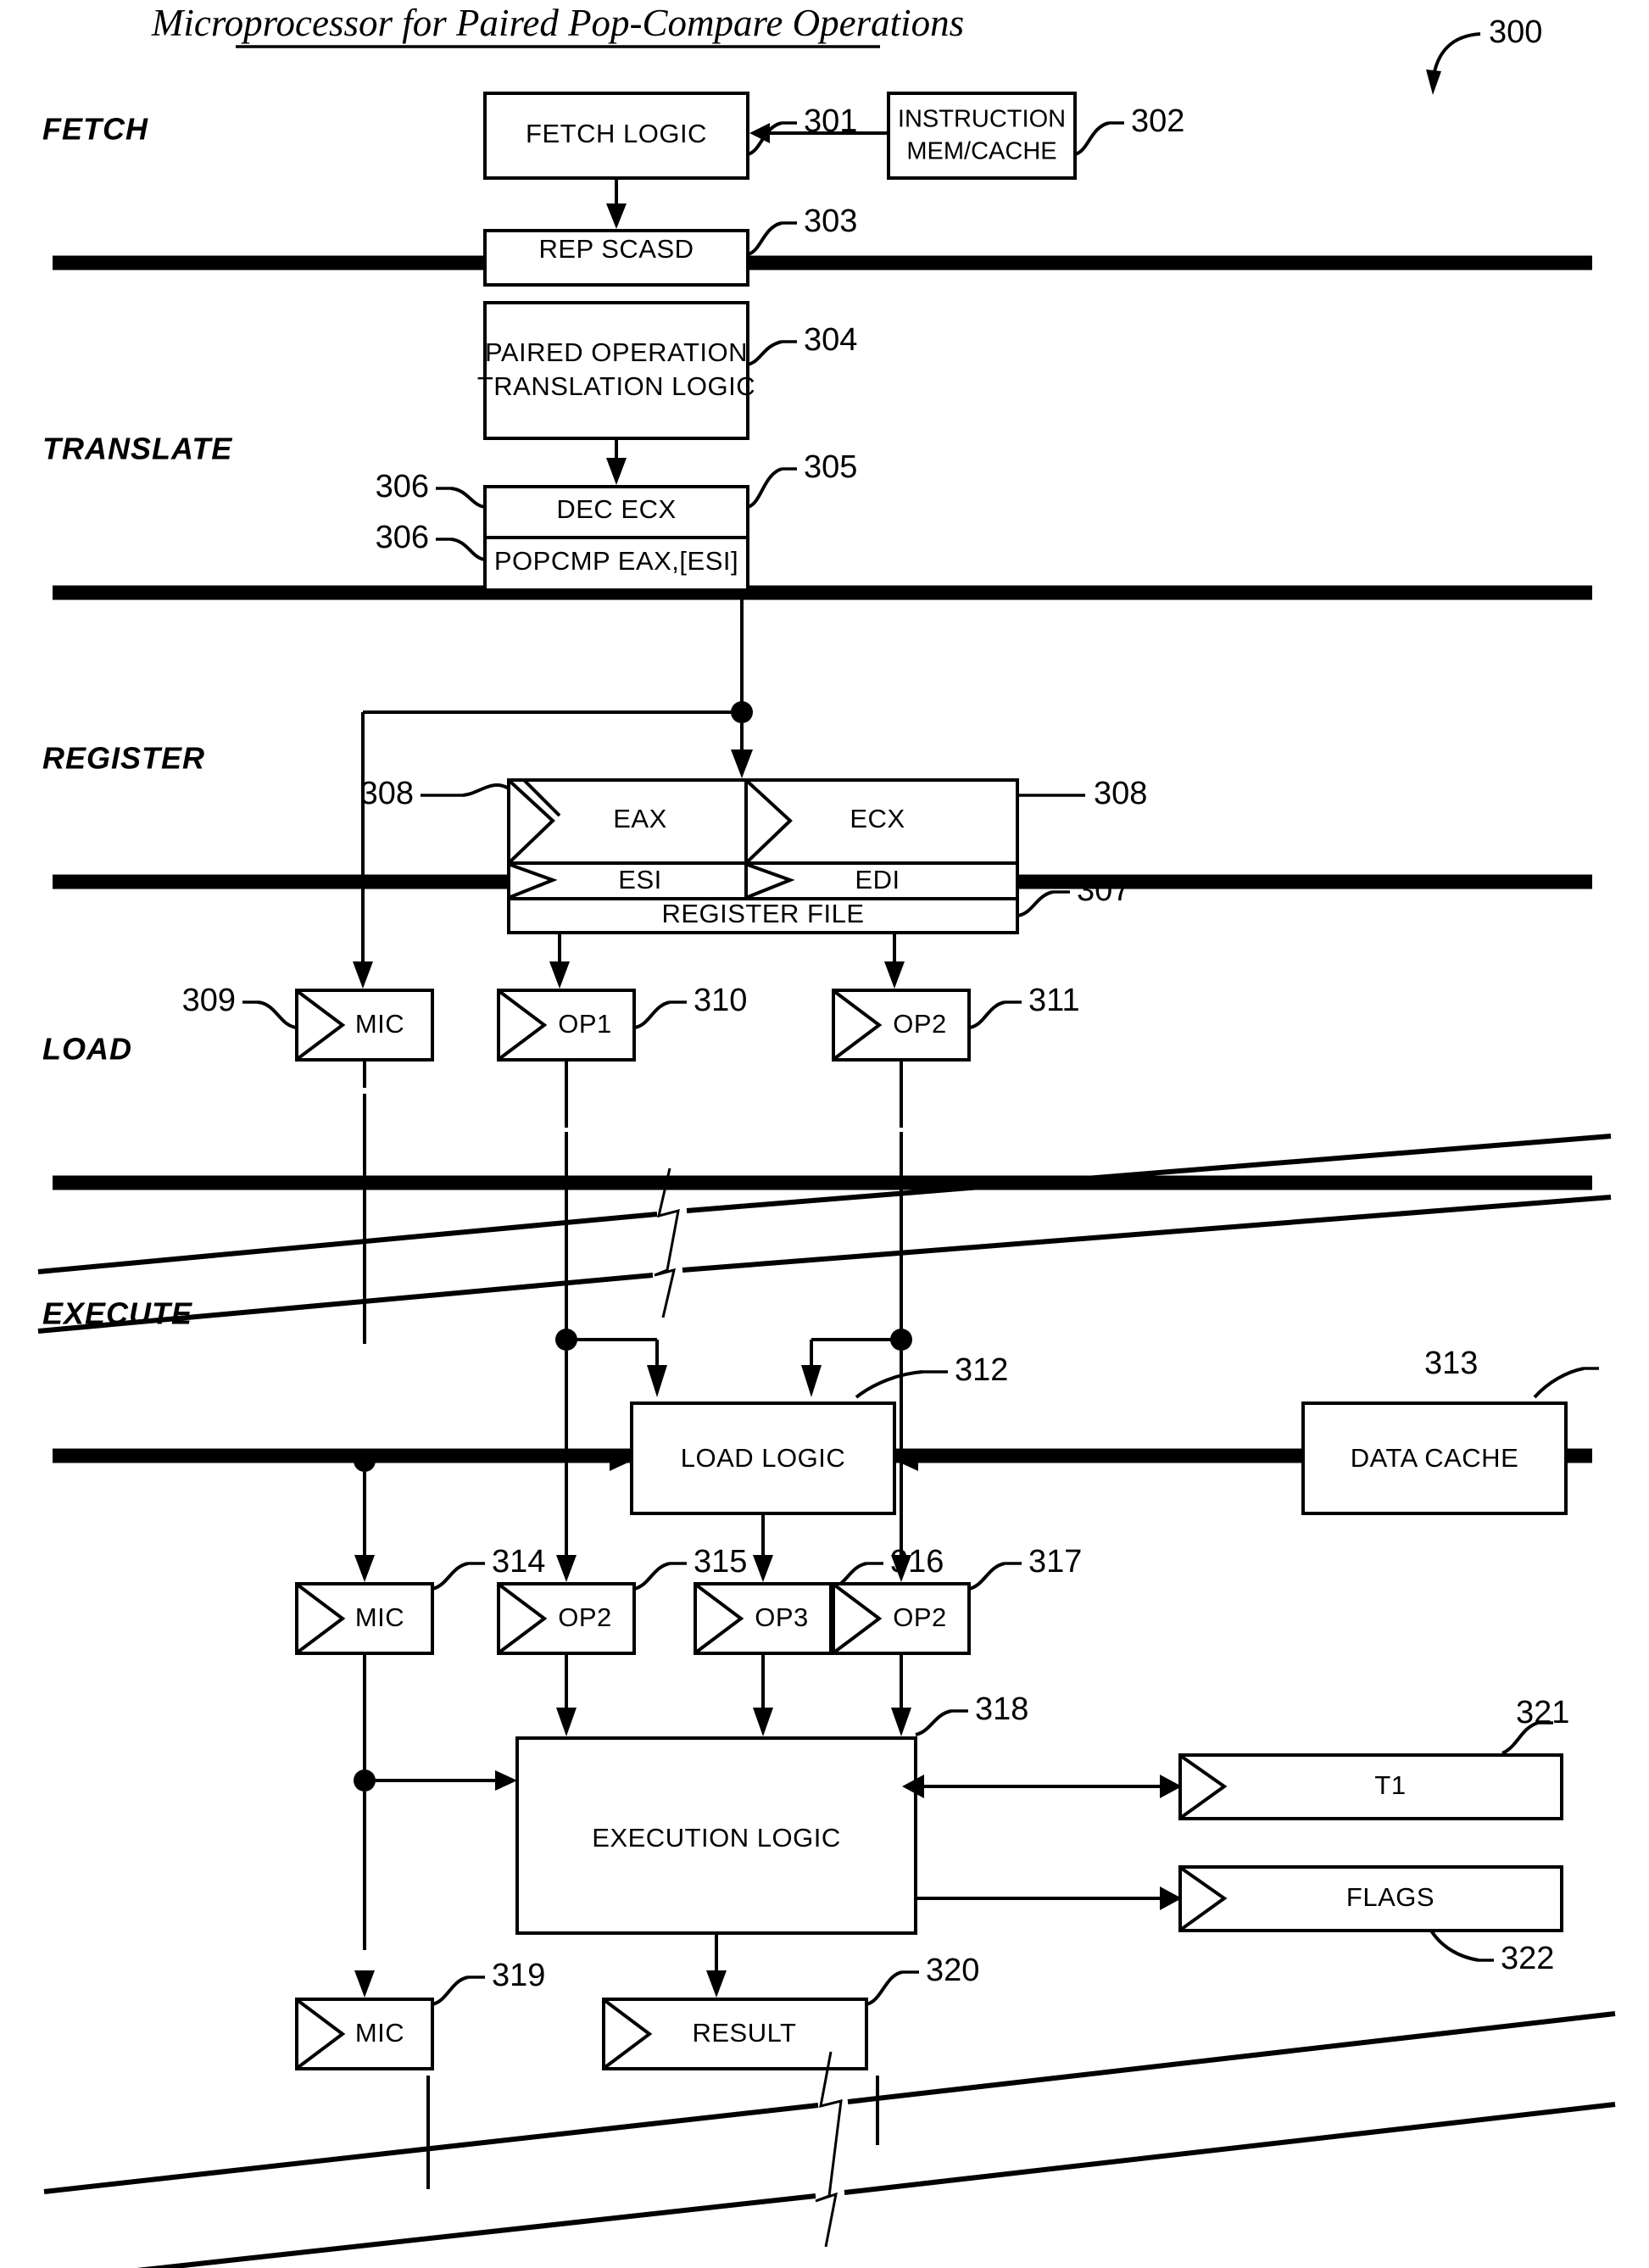  I want to click on latch-op2-317: OP2, so click(901, 1618).